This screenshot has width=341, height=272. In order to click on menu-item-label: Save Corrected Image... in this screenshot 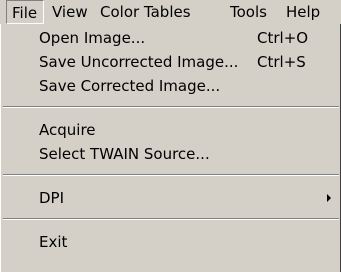, I will do `click(130, 86)`.